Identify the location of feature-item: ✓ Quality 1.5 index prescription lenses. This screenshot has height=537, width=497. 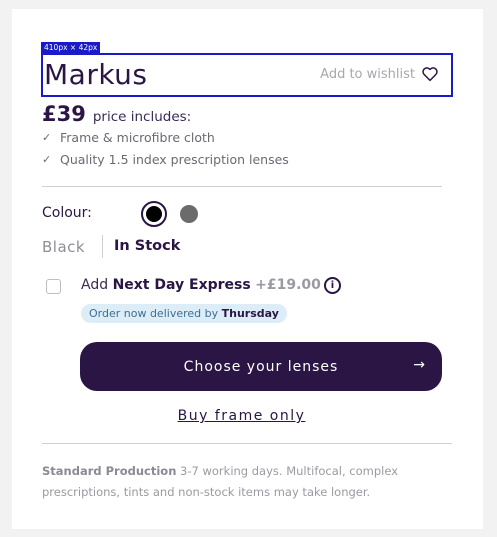
(165, 159).